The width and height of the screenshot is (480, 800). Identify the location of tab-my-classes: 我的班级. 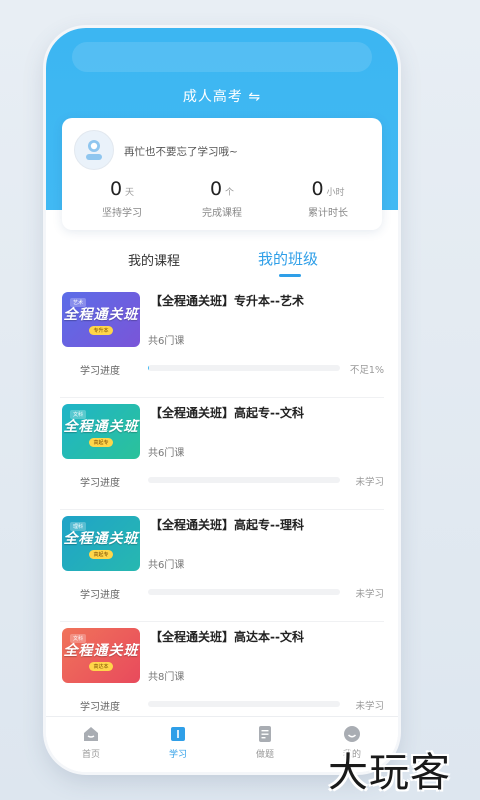
(288, 258).